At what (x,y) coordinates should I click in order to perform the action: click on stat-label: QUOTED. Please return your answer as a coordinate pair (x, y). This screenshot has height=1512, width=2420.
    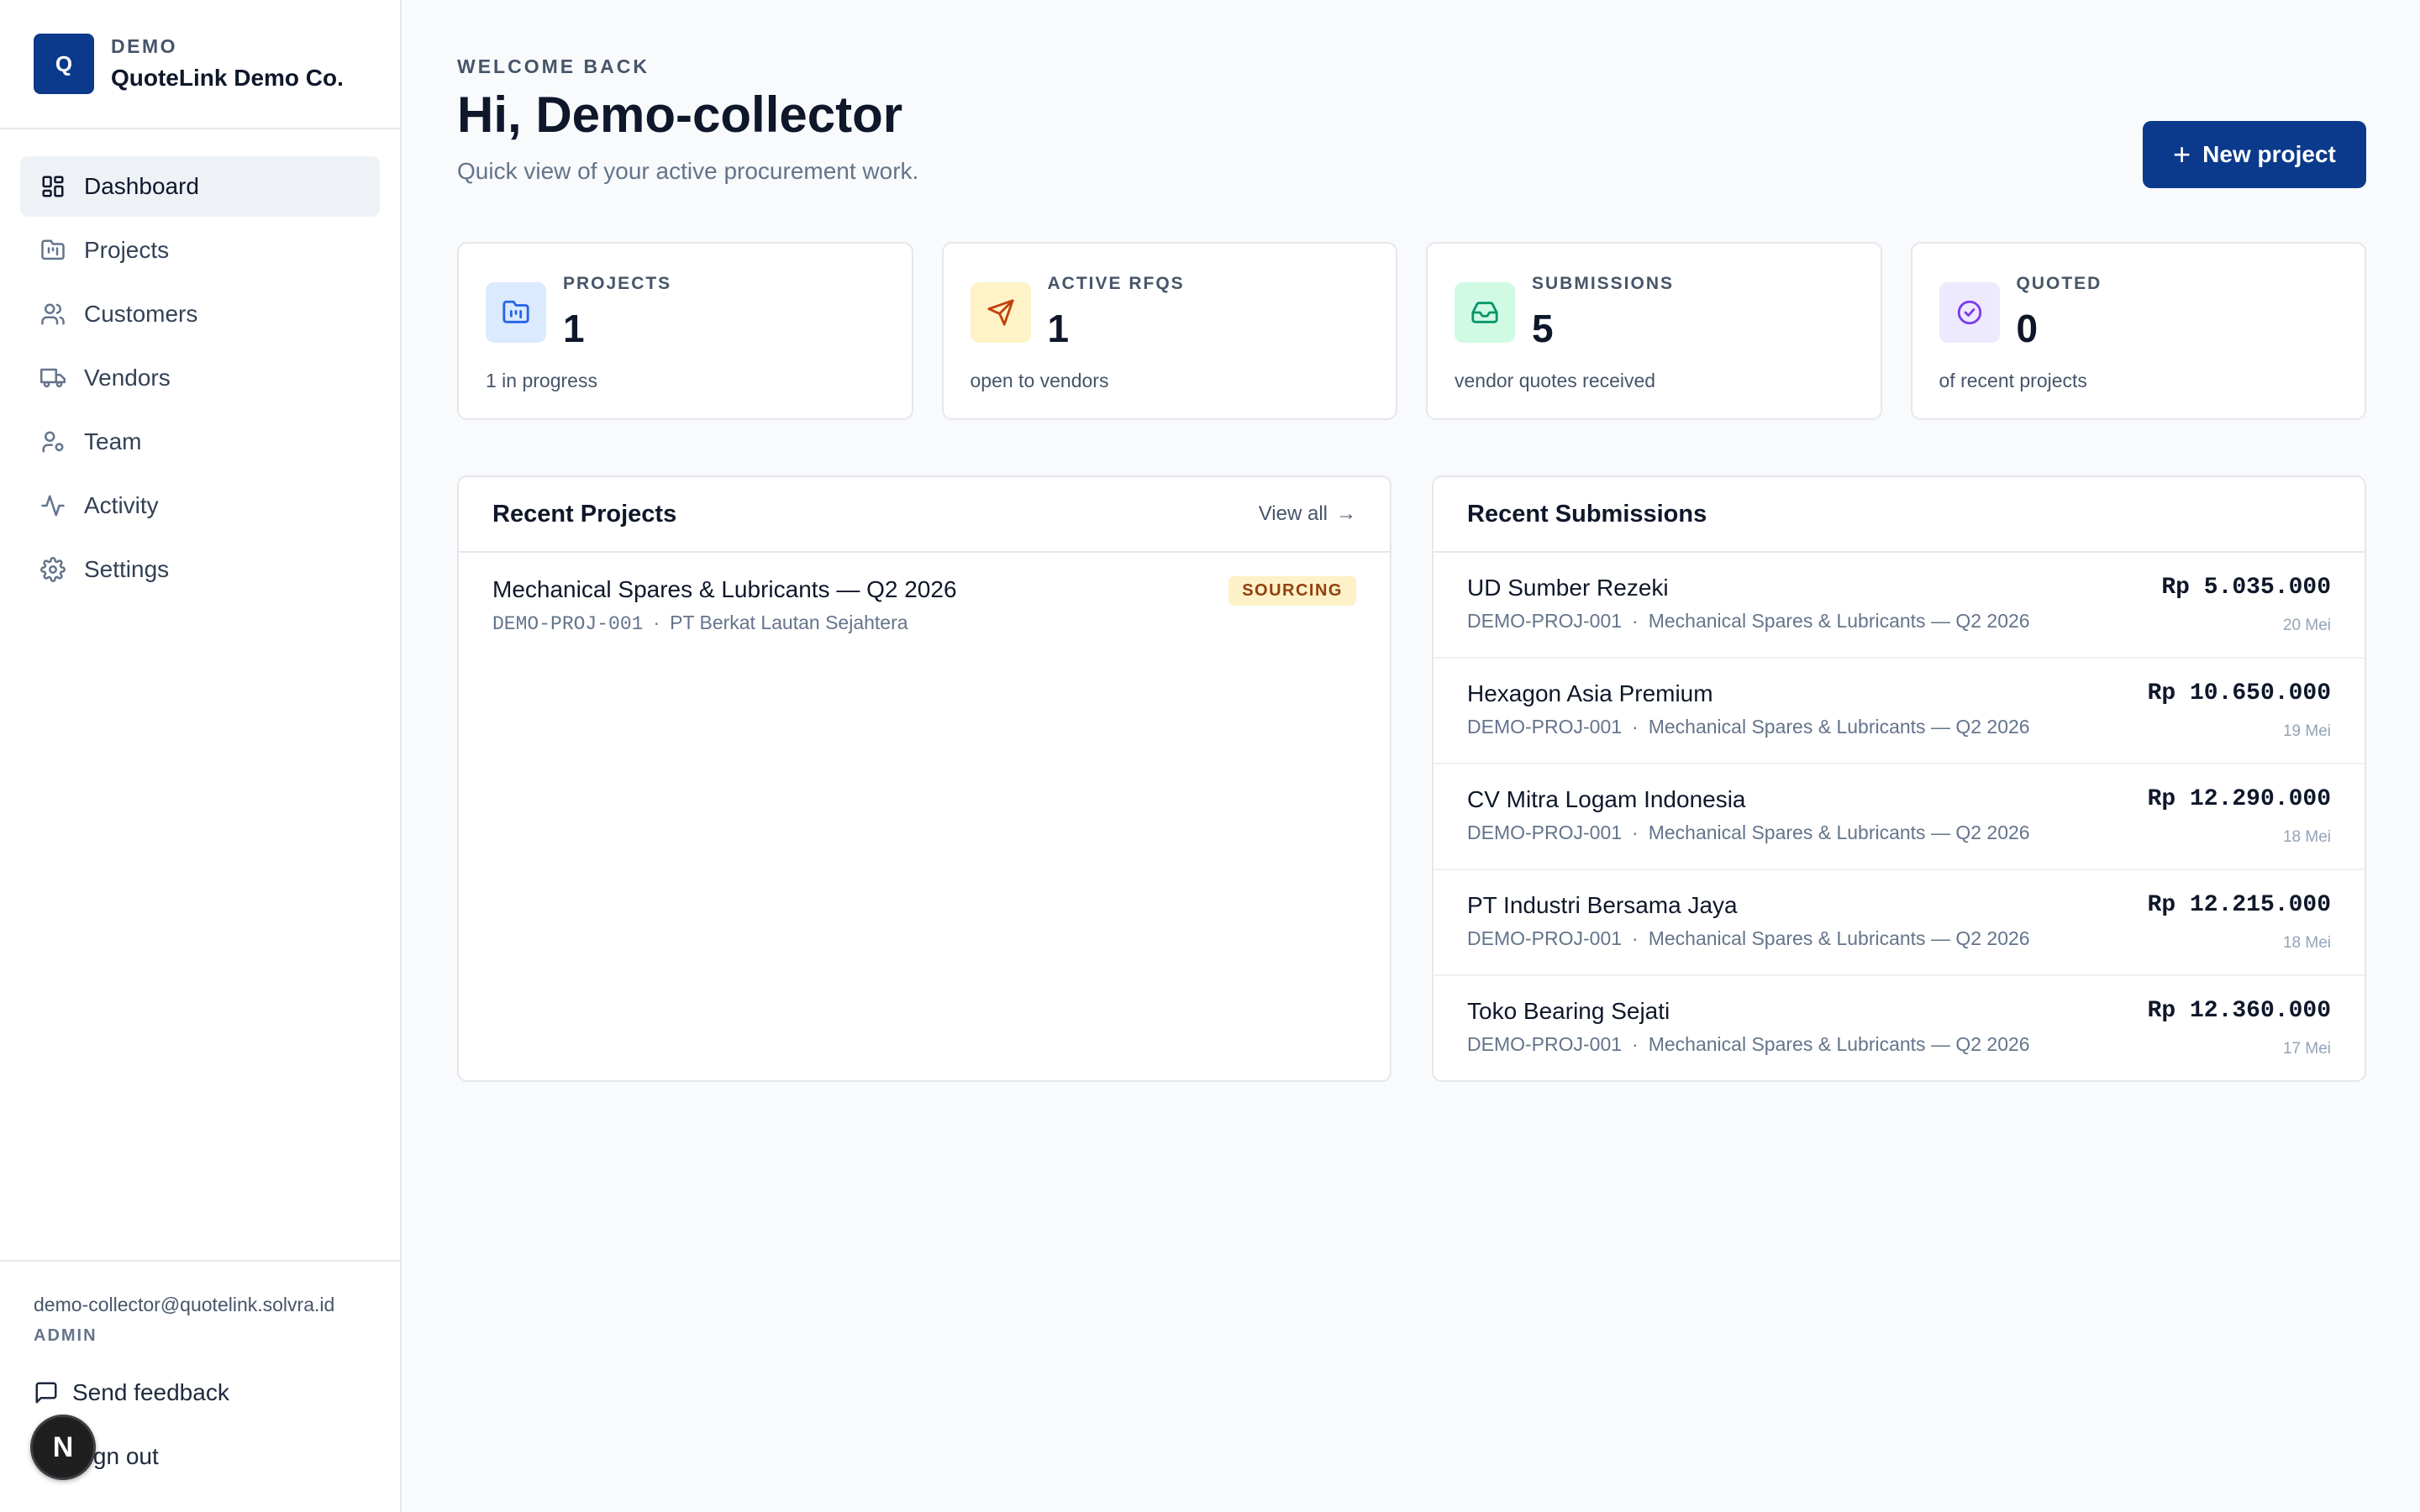
    Looking at the image, I should click on (2059, 283).